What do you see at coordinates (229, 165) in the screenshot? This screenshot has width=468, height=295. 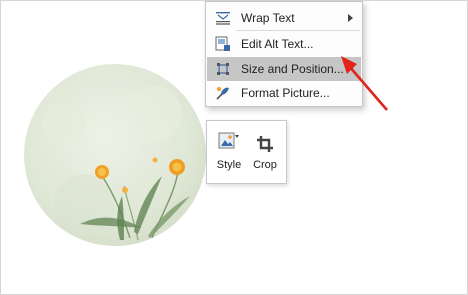 I see `style-button-label: Style` at bounding box center [229, 165].